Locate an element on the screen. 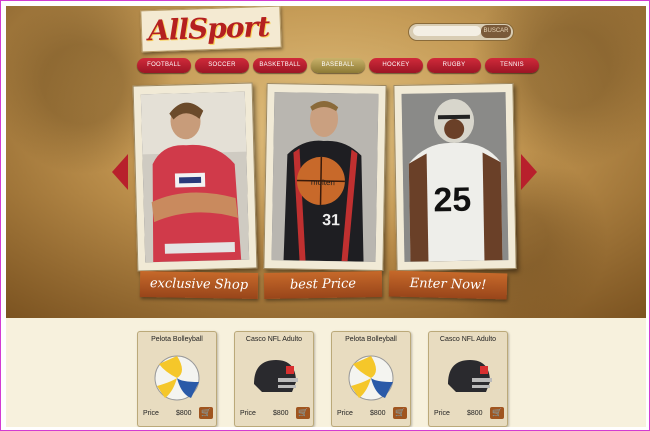 The height and width of the screenshot is (431, 650). nav-item-hockey: HOCKEY is located at coordinates (396, 65).